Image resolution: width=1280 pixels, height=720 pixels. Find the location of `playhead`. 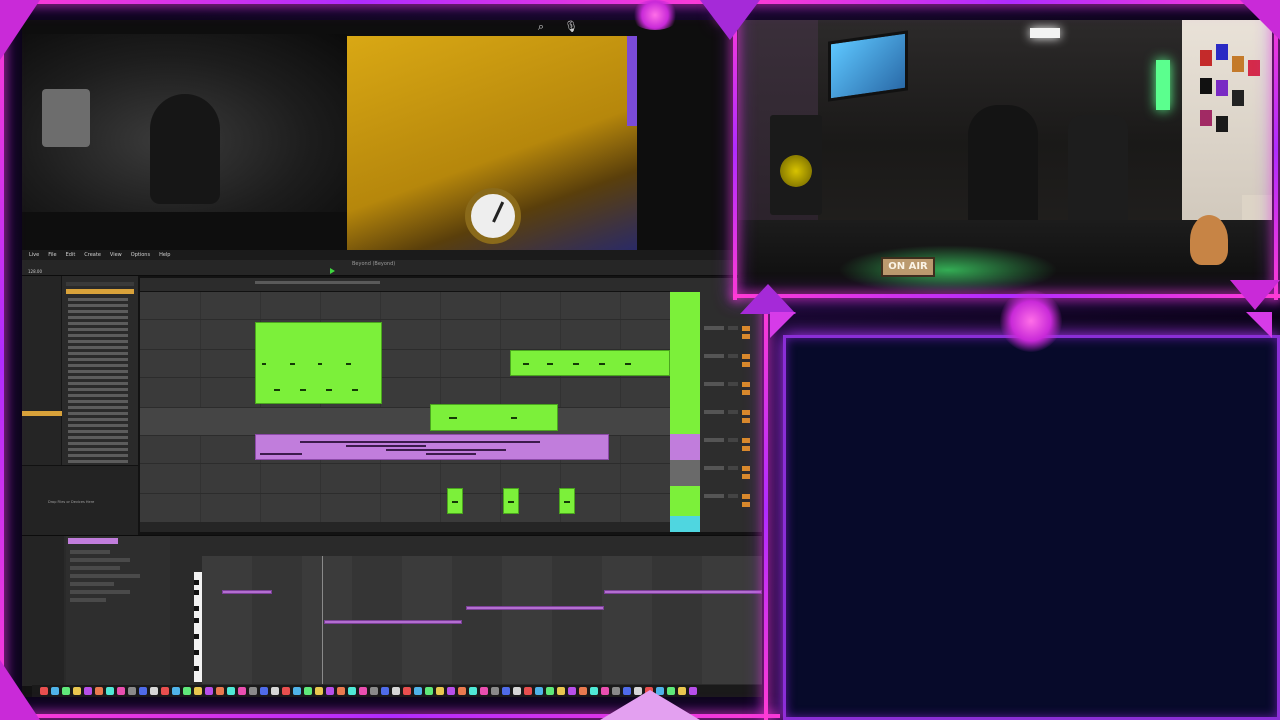

playhead is located at coordinates (322, 620).